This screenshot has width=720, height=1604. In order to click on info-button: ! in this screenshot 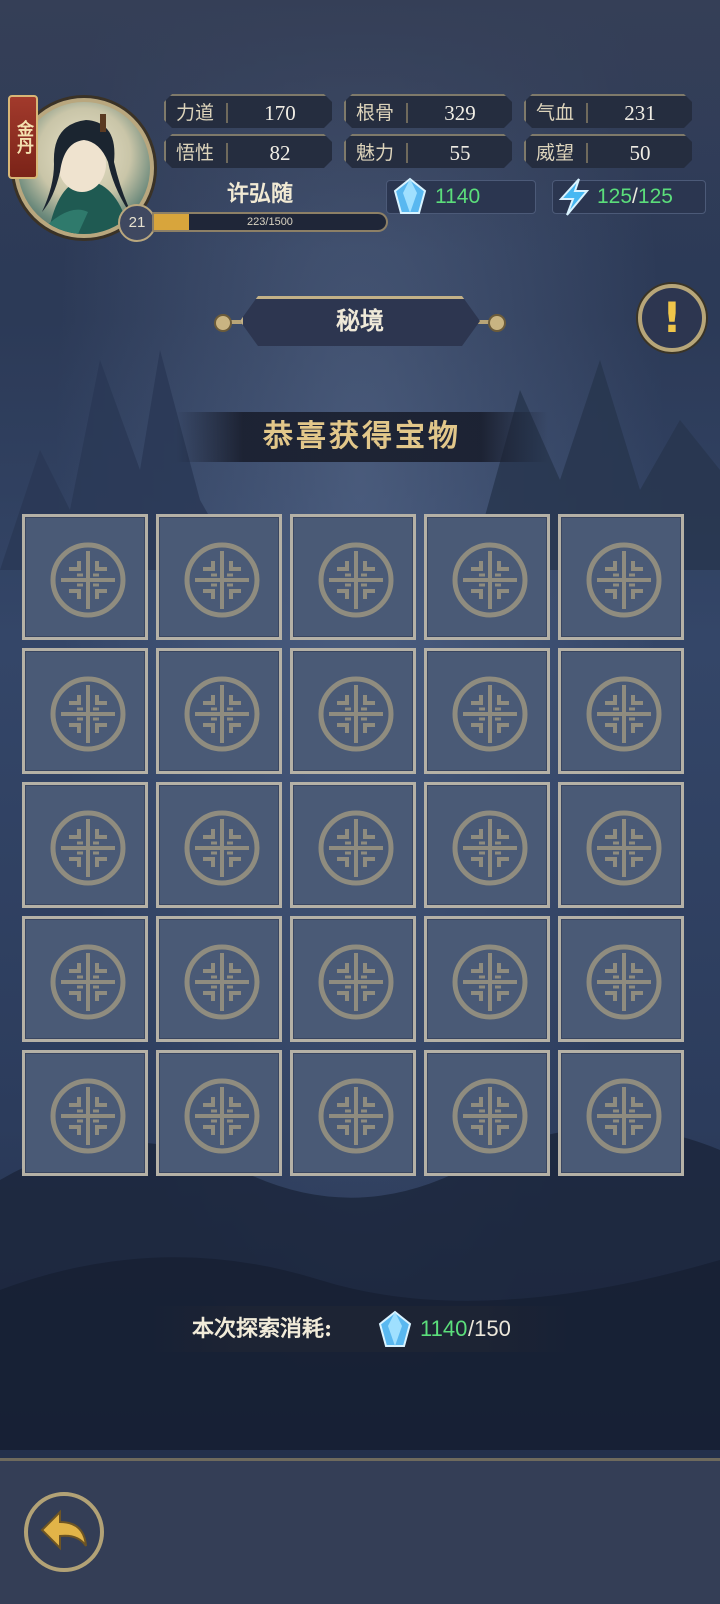, I will do `click(672, 318)`.